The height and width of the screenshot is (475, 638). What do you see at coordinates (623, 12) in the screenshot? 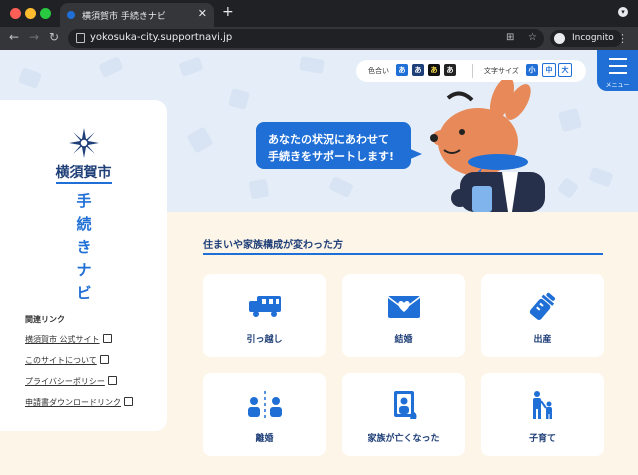
I see `tab-search-icon: ▾` at bounding box center [623, 12].